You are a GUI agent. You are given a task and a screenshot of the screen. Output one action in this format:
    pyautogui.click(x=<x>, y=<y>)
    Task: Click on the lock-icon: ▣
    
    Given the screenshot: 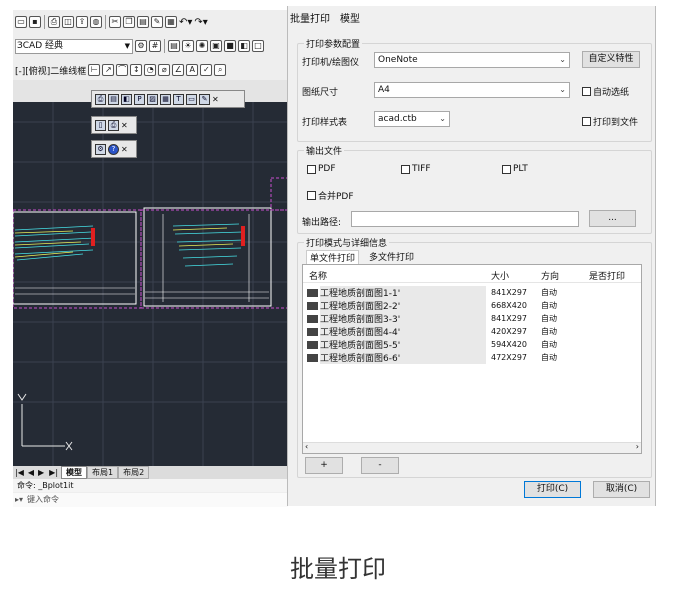 What is the action you would take?
    pyautogui.click(x=216, y=46)
    